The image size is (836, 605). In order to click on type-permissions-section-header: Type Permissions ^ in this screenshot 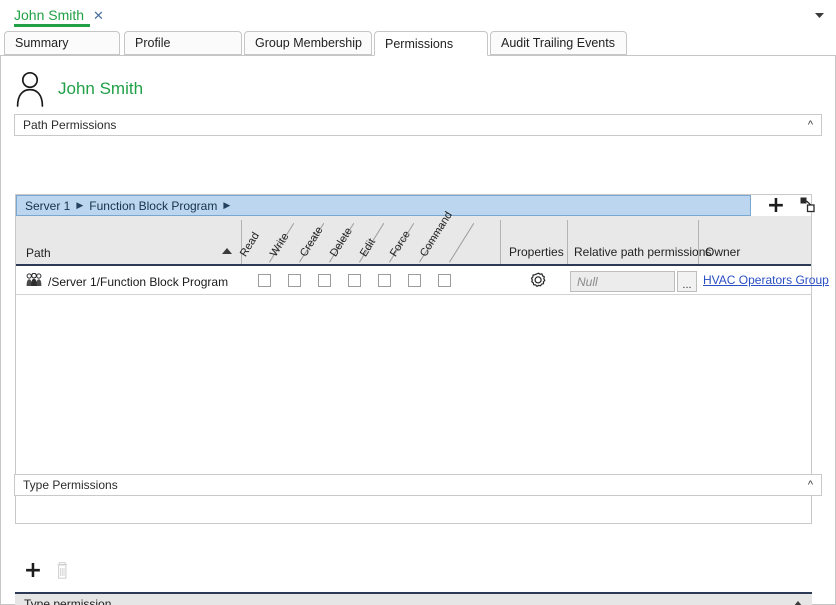, I will do `click(418, 485)`.